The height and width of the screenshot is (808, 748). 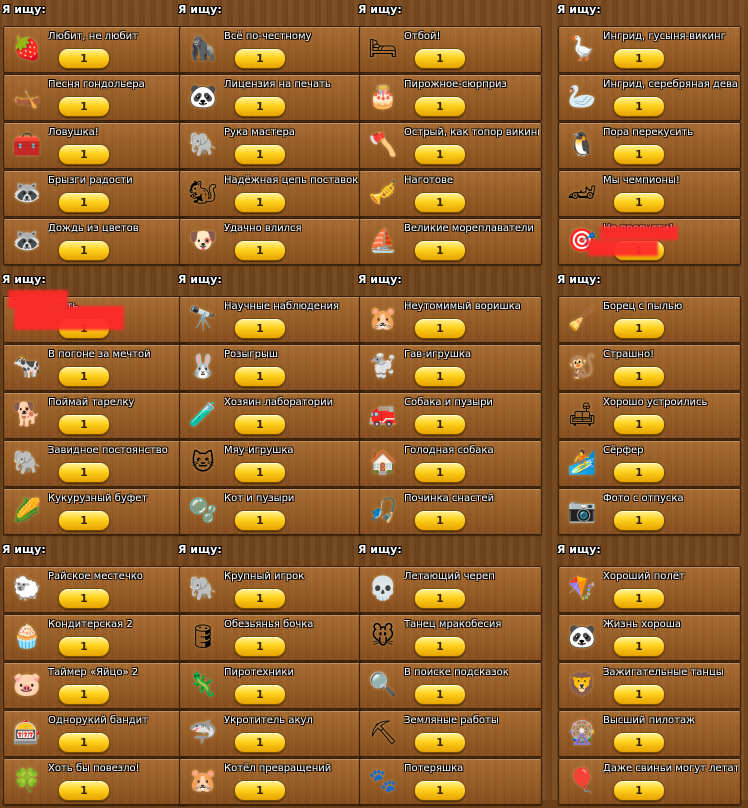 What do you see at coordinates (450, 733) in the screenshot?
I see `quest-card: ⛏ Земляные работы 1` at bounding box center [450, 733].